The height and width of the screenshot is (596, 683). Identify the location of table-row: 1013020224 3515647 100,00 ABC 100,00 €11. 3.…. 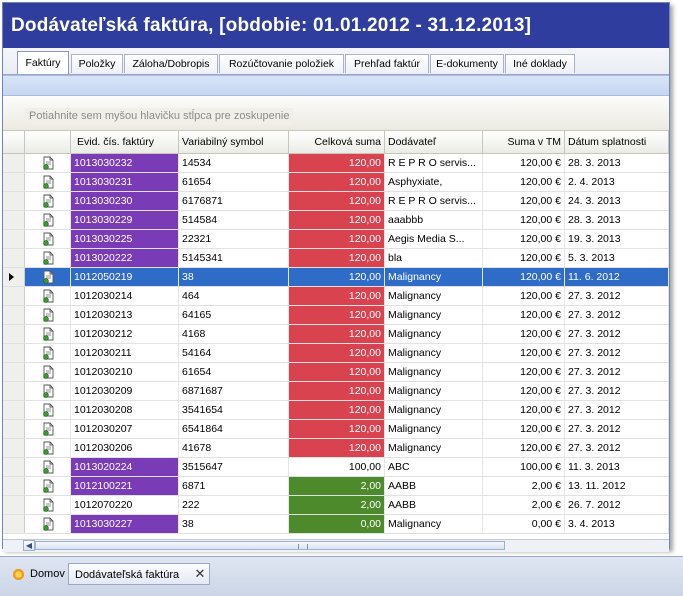
(336, 467).